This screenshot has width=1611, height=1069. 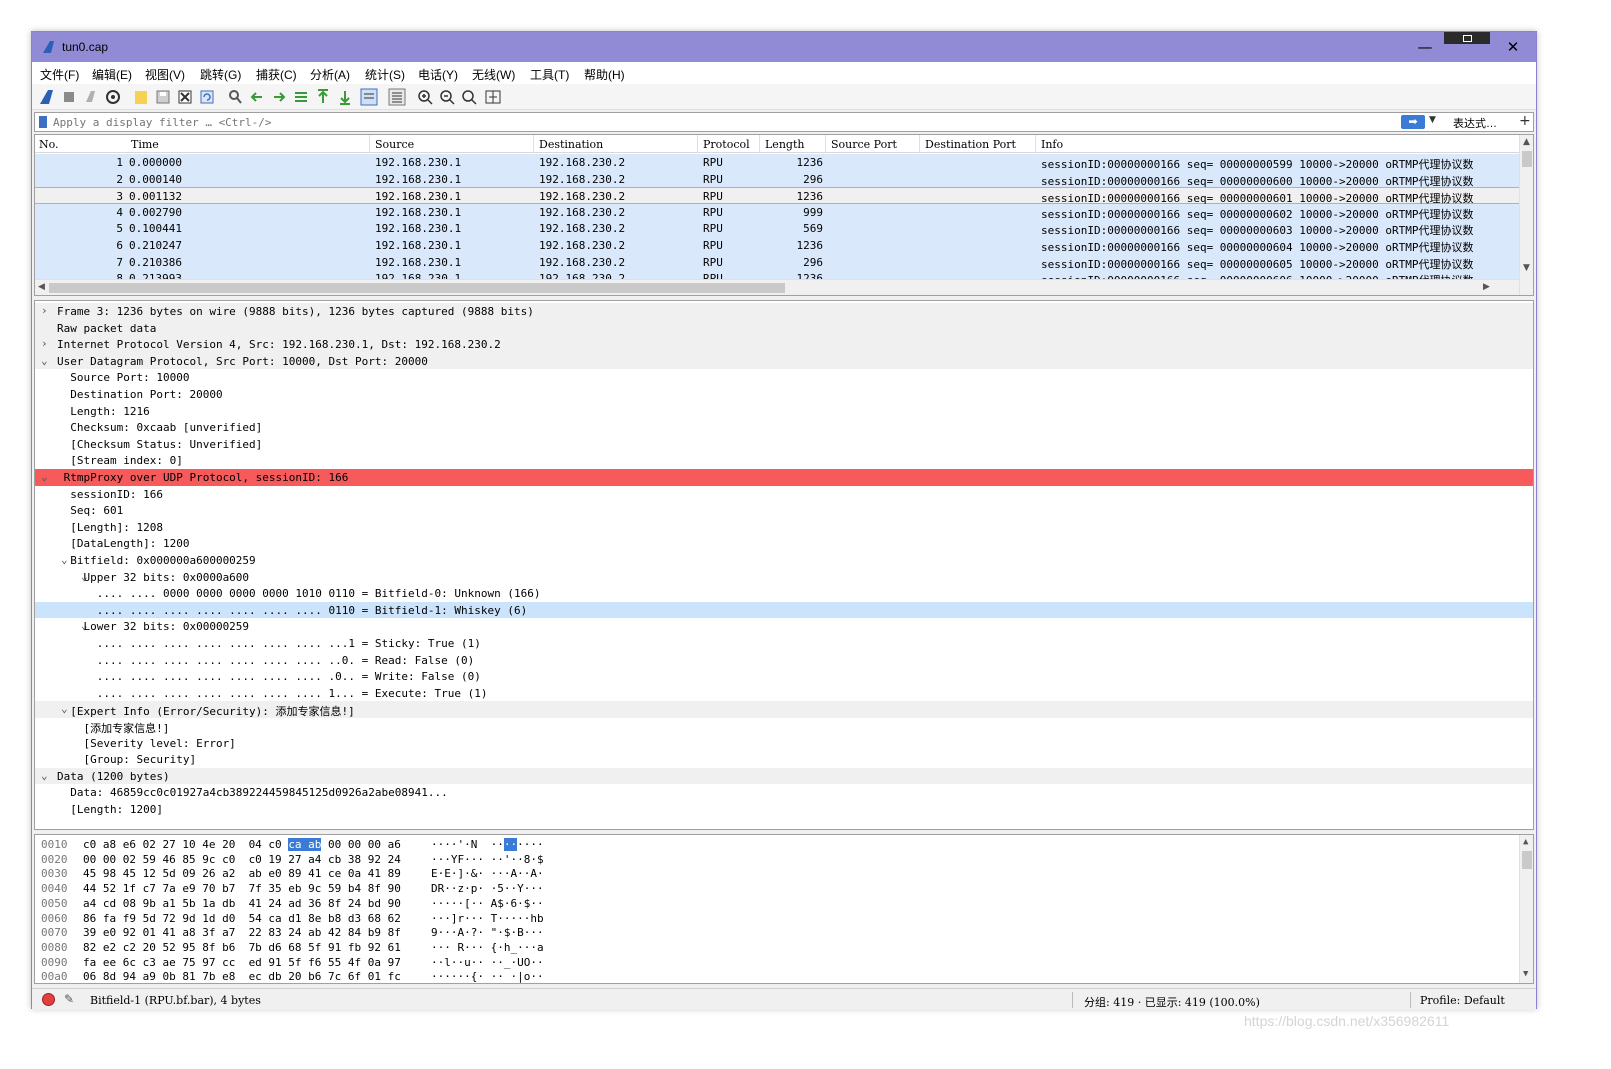 What do you see at coordinates (784, 626) in the screenshot?
I see `detail-line: ⌄ Lower 32 bits: 0x00000259` at bounding box center [784, 626].